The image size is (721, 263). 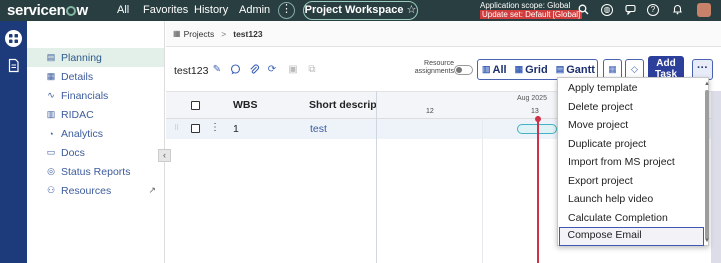 What do you see at coordinates (560, 69) in the screenshot?
I see `gantt-view-icon: ▤` at bounding box center [560, 69].